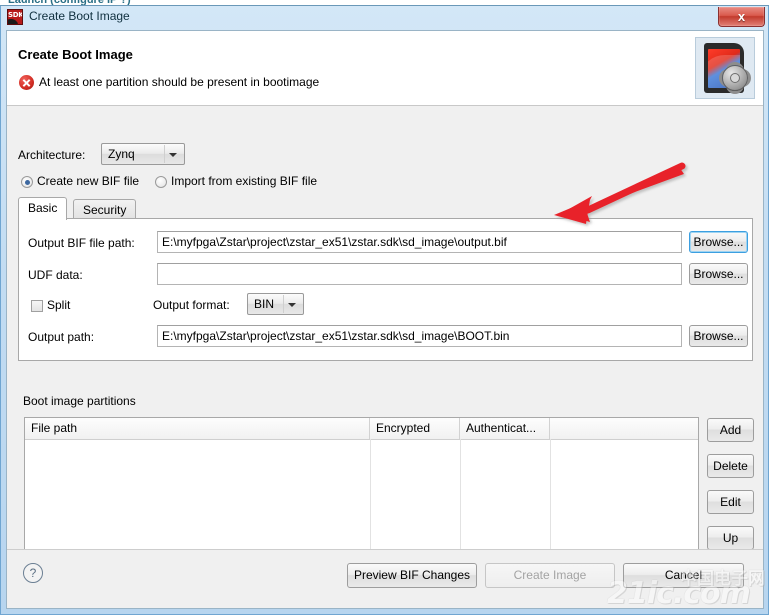 The image size is (769, 615). I want to click on boot-image-partitions-label: Boot image partitions, so click(79, 401).